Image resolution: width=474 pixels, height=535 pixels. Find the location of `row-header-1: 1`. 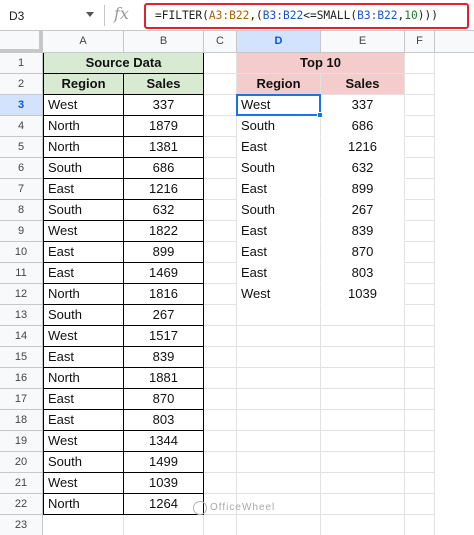

row-header-1: 1 is located at coordinates (21, 63).